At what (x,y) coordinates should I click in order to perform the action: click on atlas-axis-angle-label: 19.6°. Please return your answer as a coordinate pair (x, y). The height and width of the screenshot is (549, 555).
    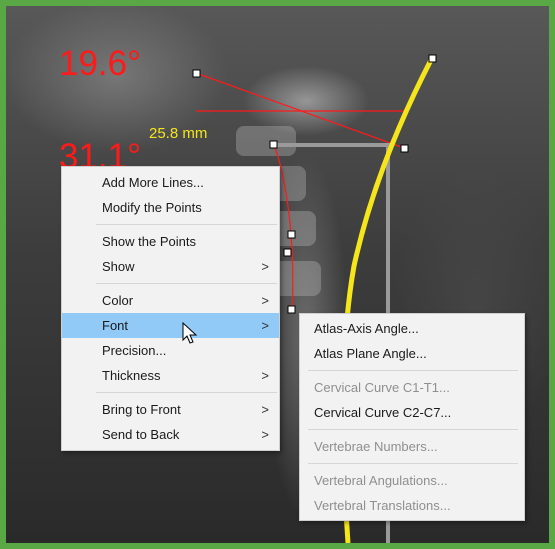
    Looking at the image, I should click on (100, 63).